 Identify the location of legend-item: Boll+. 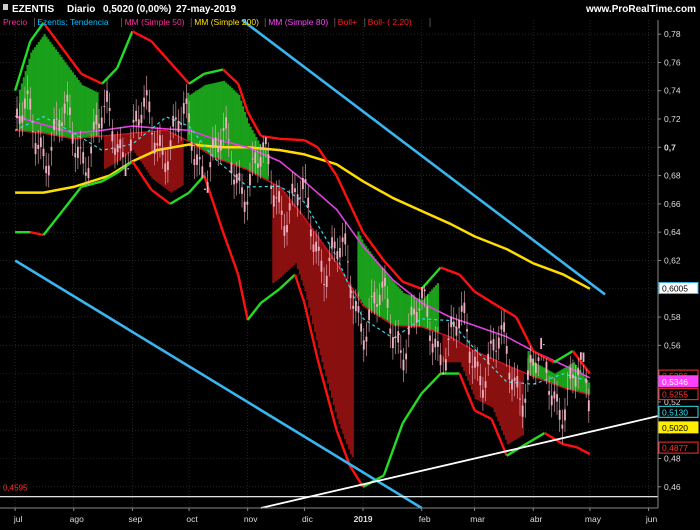
(347, 22).